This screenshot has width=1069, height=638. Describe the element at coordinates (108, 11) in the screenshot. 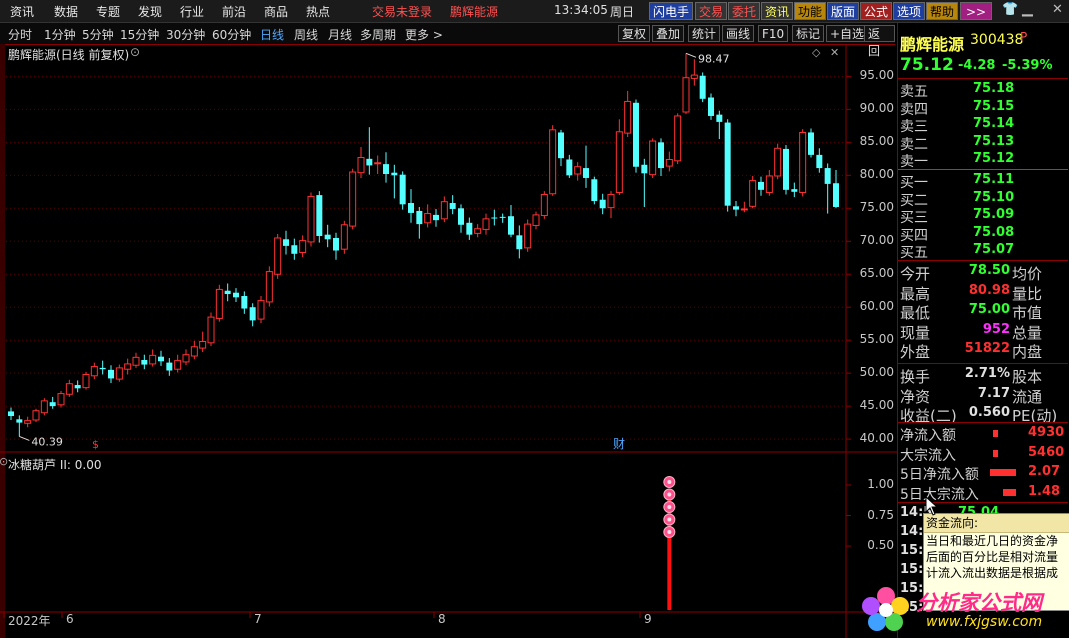

I see `menu-item-topics: 专题` at that location.